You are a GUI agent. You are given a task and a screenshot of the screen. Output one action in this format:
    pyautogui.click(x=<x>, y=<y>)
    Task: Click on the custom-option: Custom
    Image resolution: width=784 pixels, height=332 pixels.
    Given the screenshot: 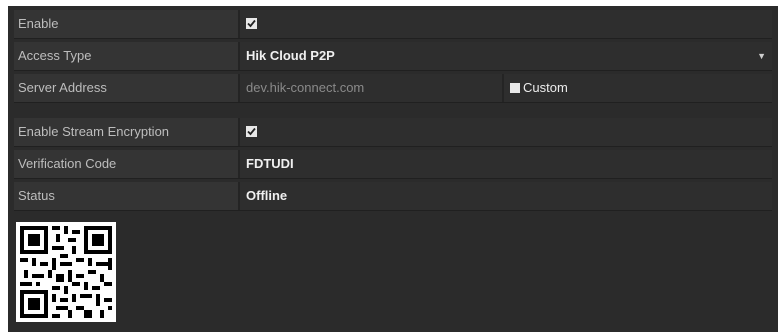 What is the action you would take?
    pyautogui.click(x=539, y=88)
    